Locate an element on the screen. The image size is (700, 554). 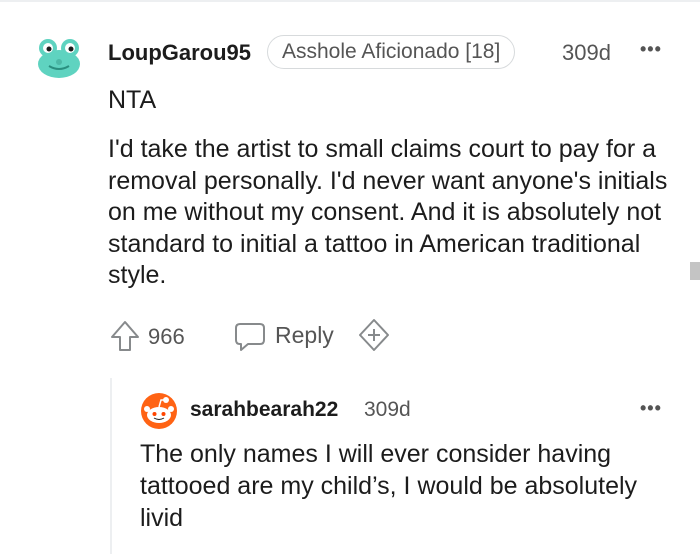
comment-verdict: NTA is located at coordinates (132, 100).